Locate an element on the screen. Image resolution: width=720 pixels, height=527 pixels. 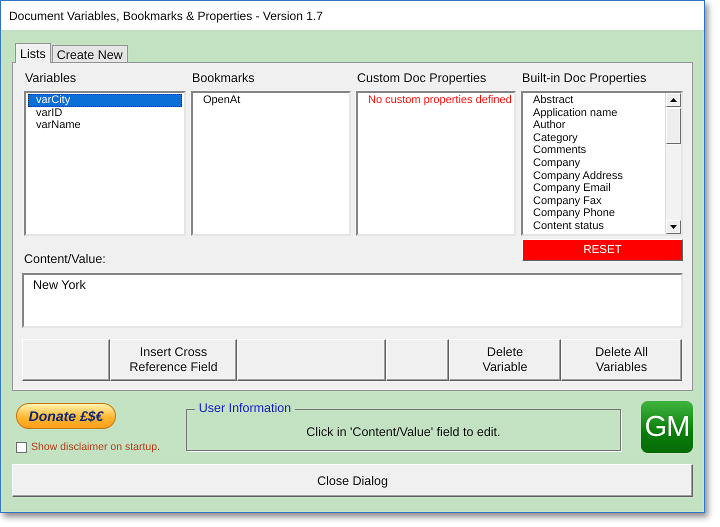
logo: GM is located at coordinates (667, 427).